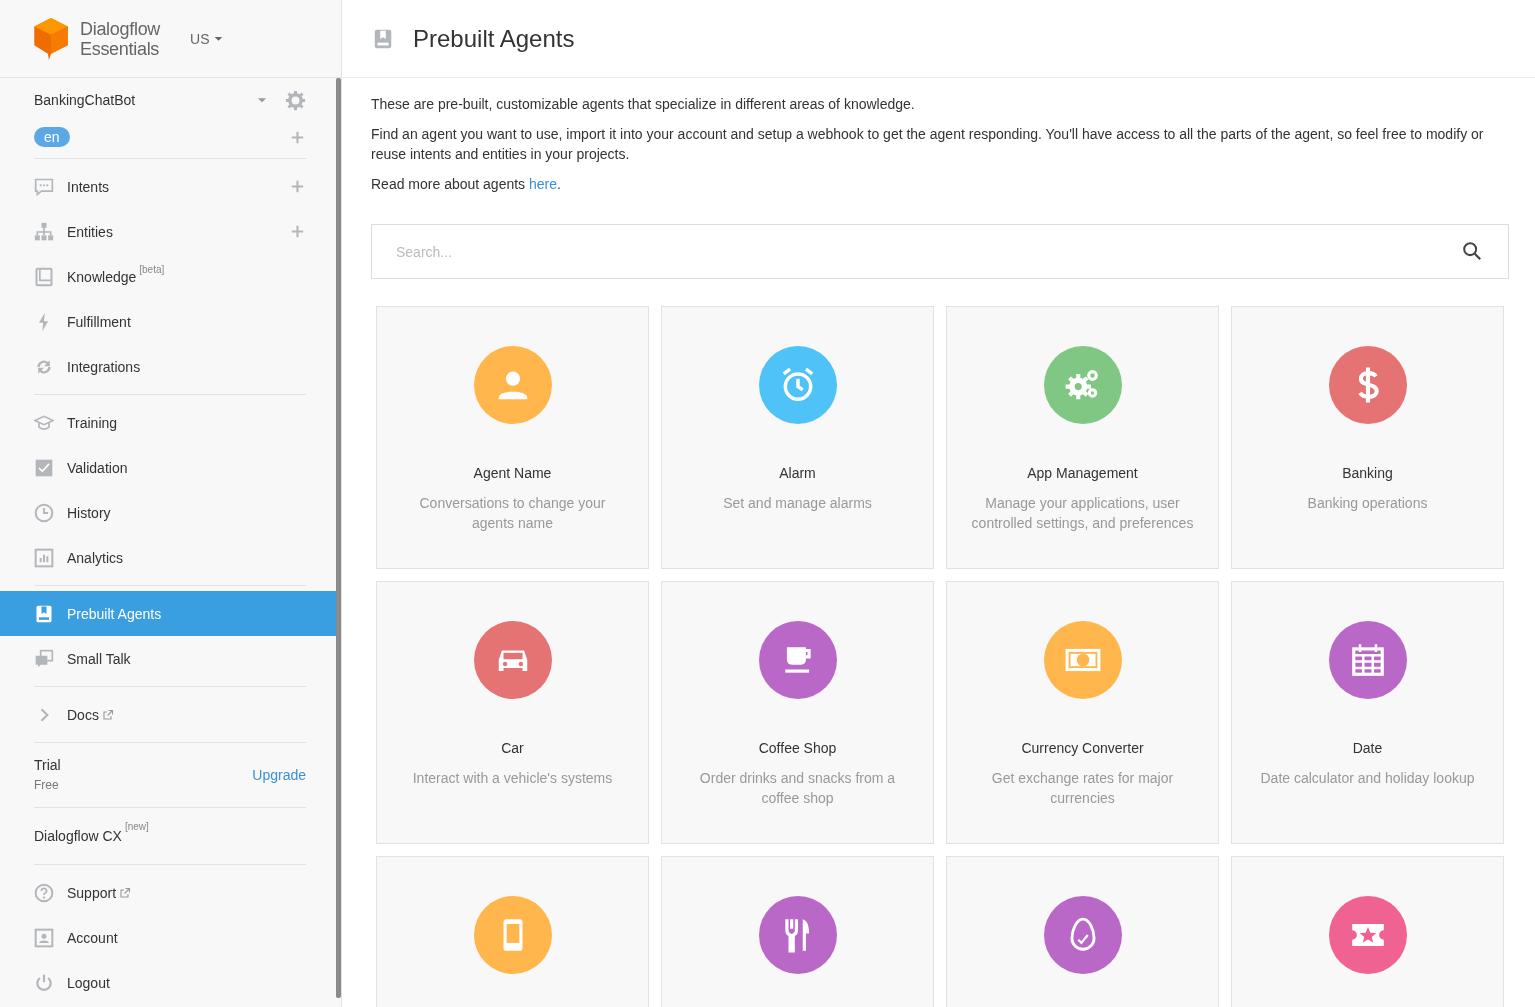 The height and width of the screenshot is (1007, 1535). Describe the element at coordinates (114, 613) in the screenshot. I see `nav-label: Prebuilt Agents` at that location.